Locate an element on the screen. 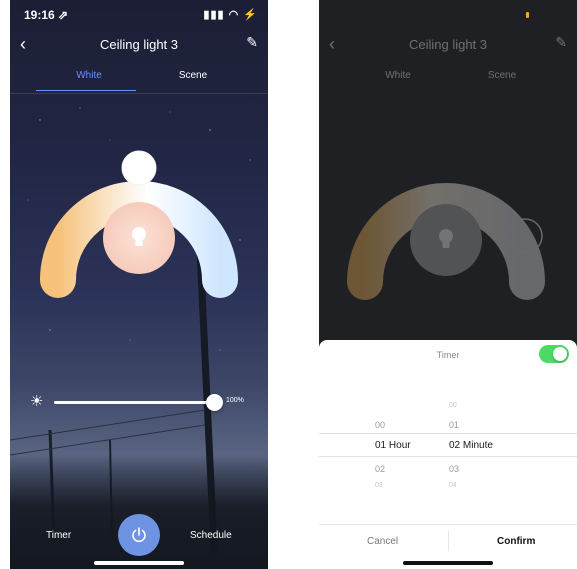 Image resolution: width=577 pixels, height=569 pixels. time-picker: 00 01 Hour 02 03 00 01 02 Minute 03 04 is located at coordinates (448, 450).